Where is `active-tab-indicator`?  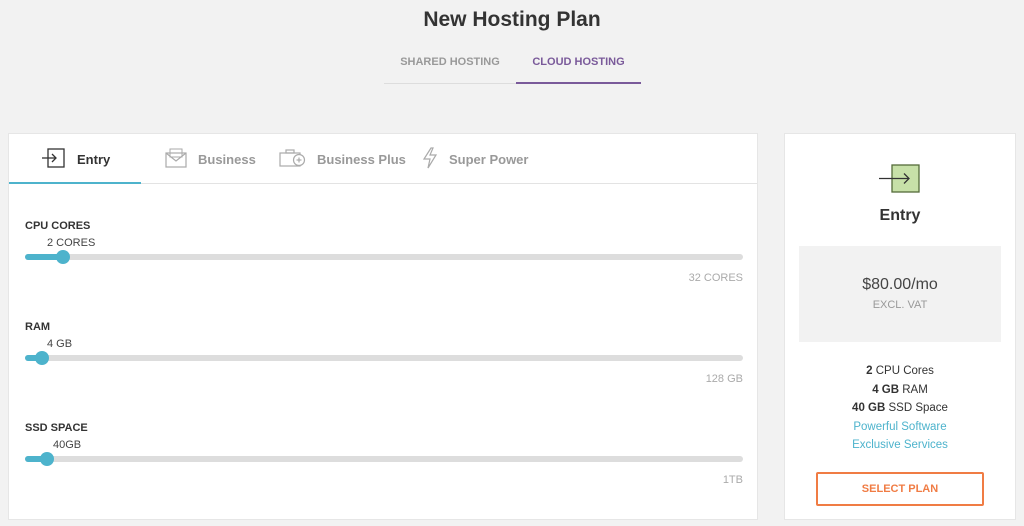 active-tab-indicator is located at coordinates (75, 183).